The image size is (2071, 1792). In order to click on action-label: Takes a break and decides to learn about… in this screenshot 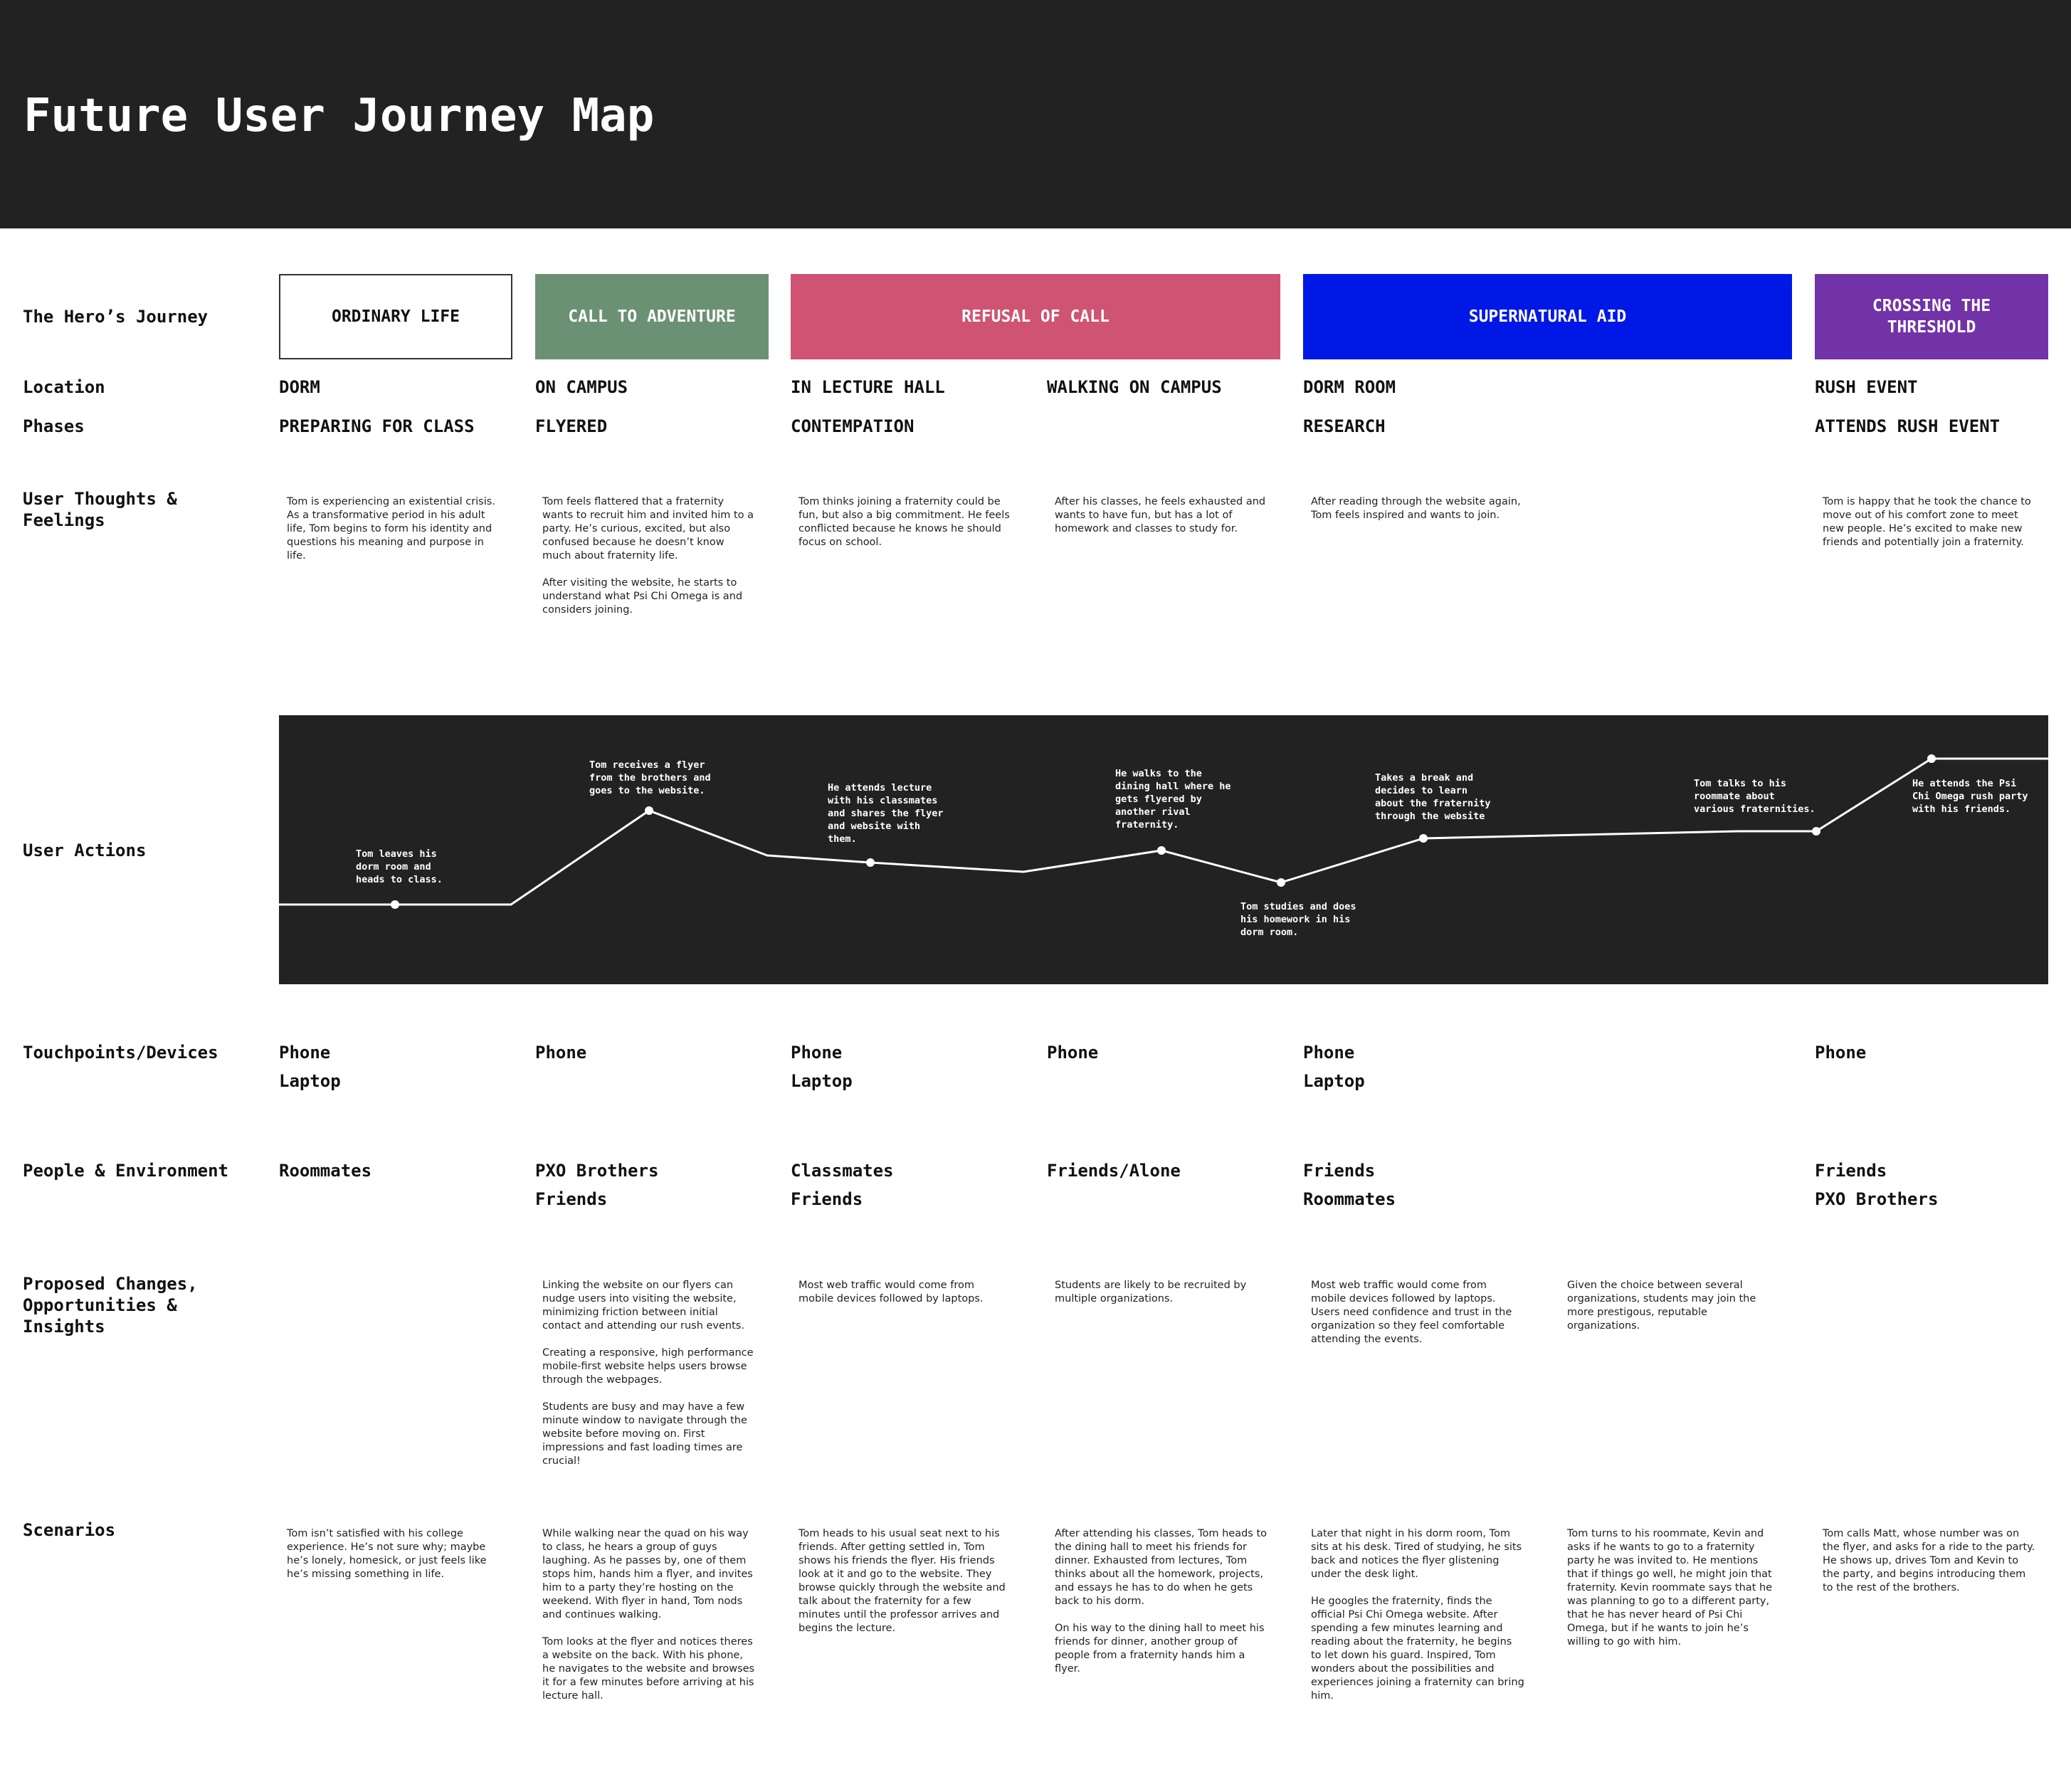, I will do `click(1433, 797)`.